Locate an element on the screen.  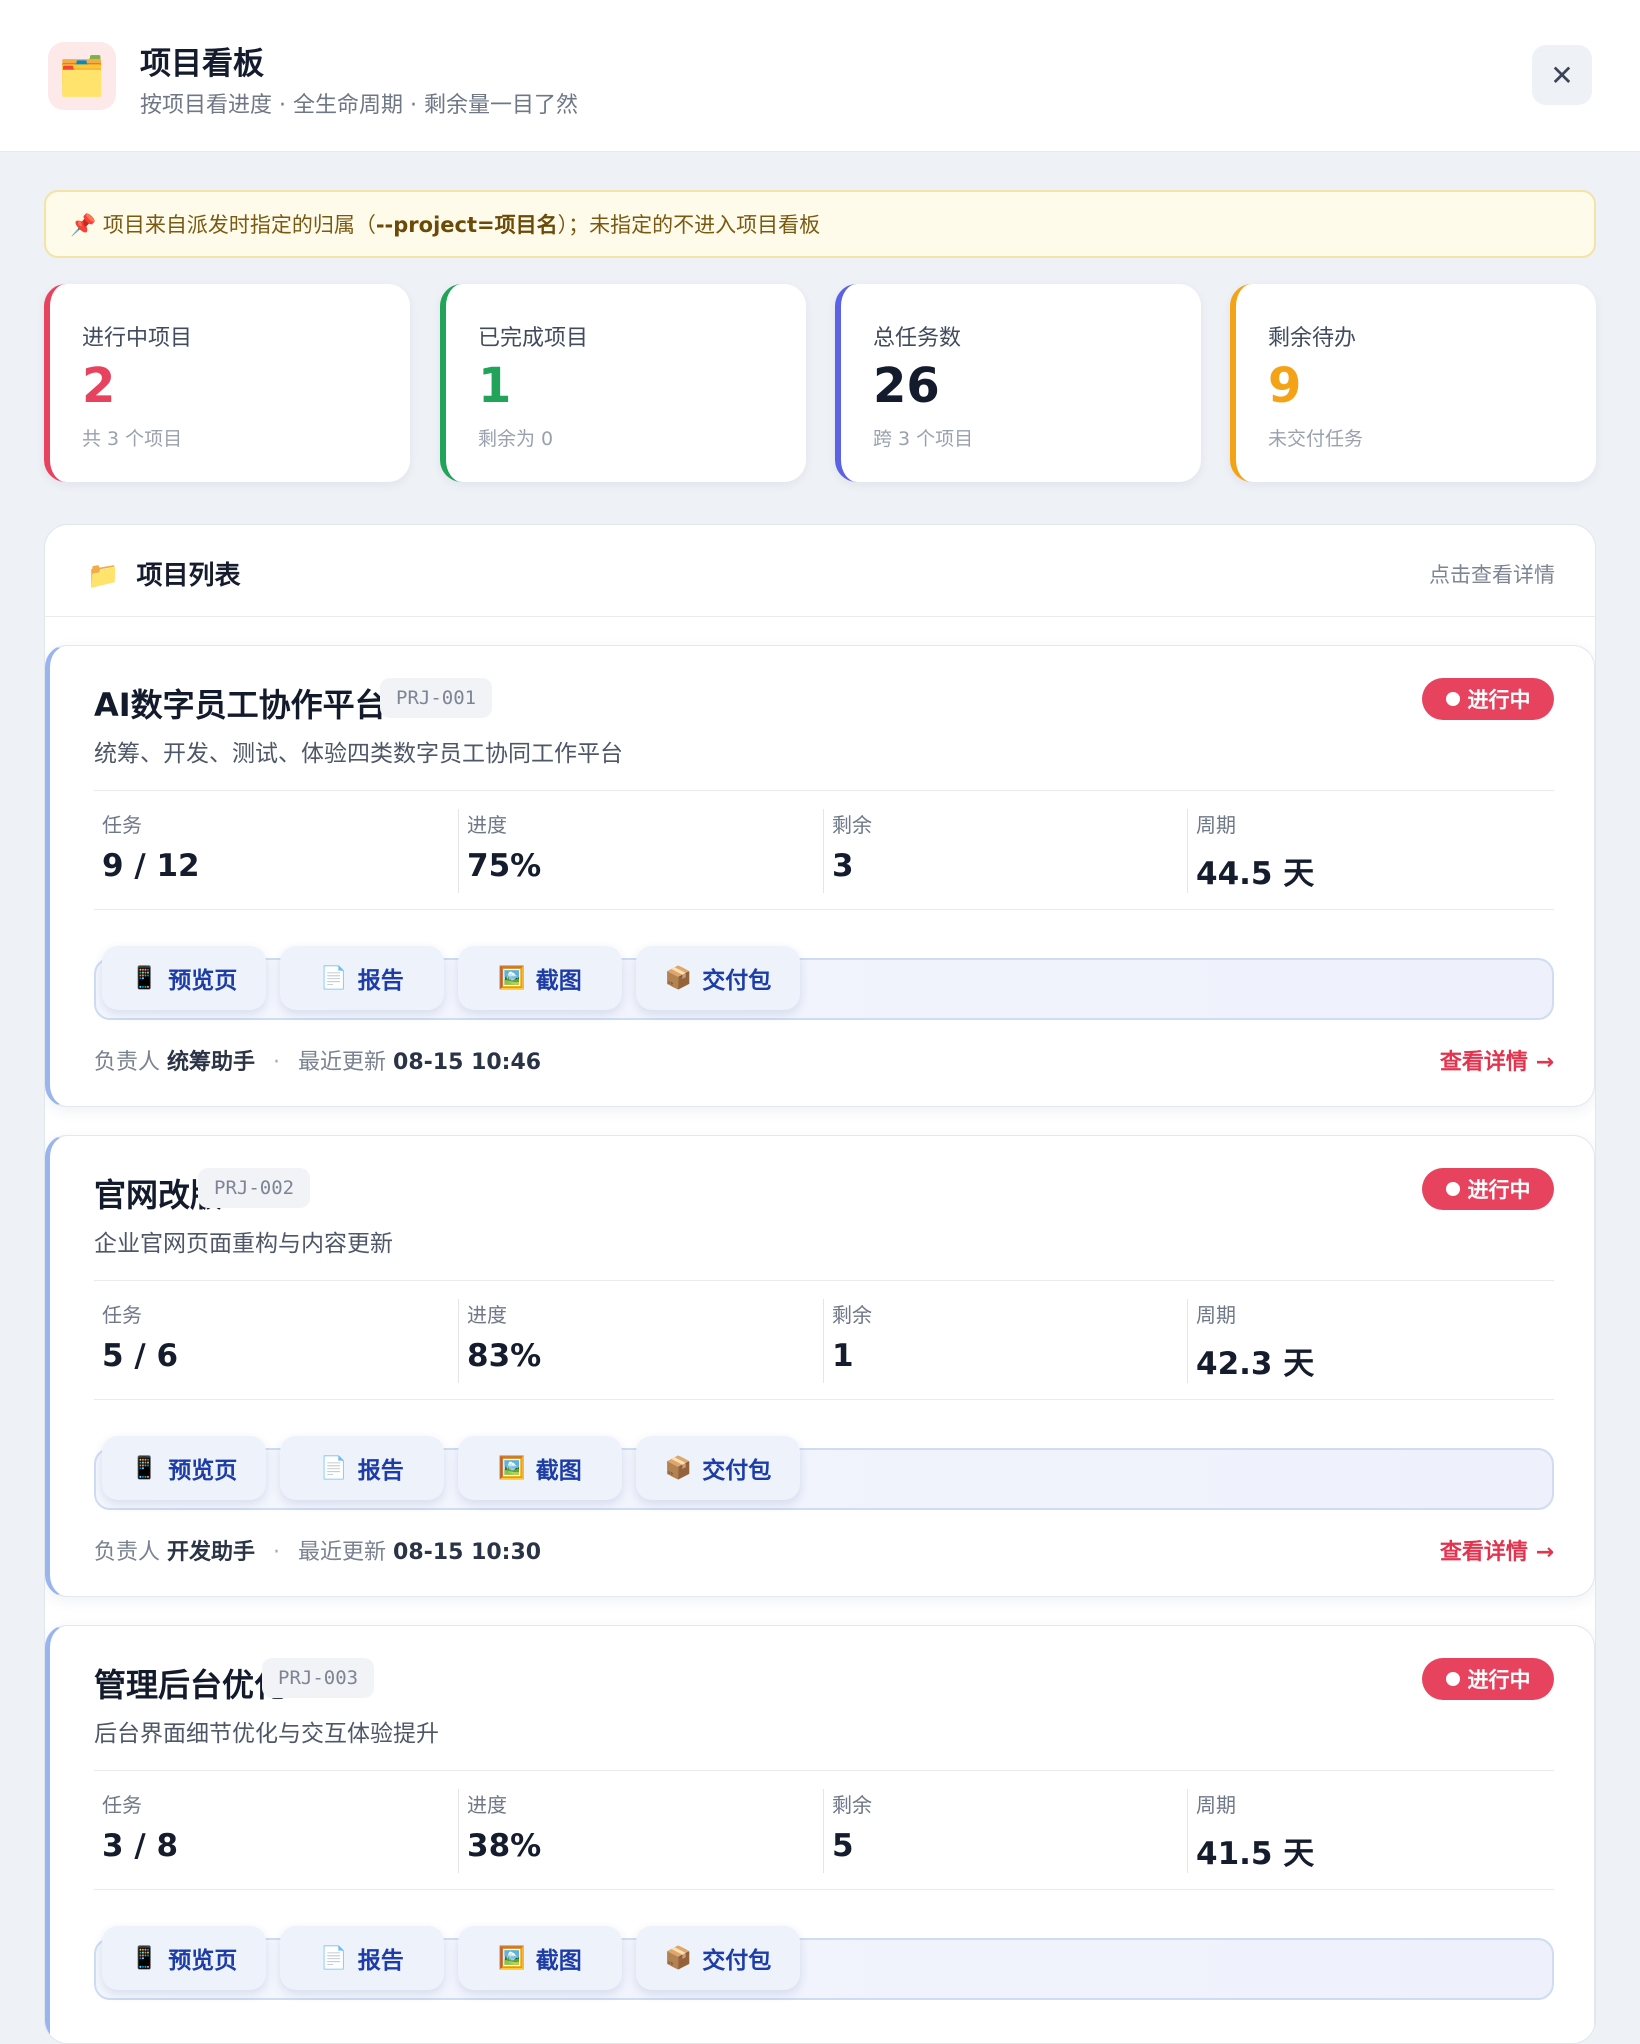
metric-remaining: 剩余 1 is located at coordinates (1003, 1341).